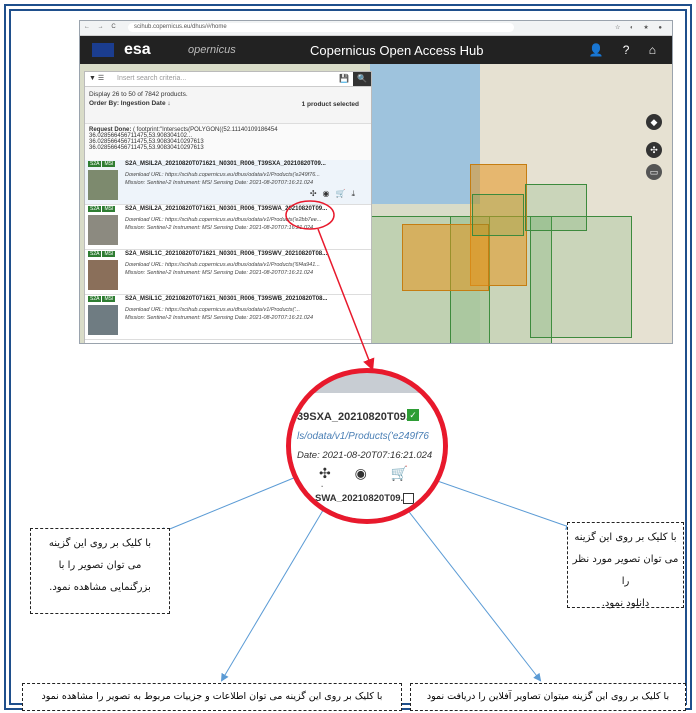 The height and width of the screenshot is (713, 696). What do you see at coordinates (321, 27) in the screenshot?
I see `address-bar: scihub.copernicus.eu/dhus/#/home` at bounding box center [321, 27].